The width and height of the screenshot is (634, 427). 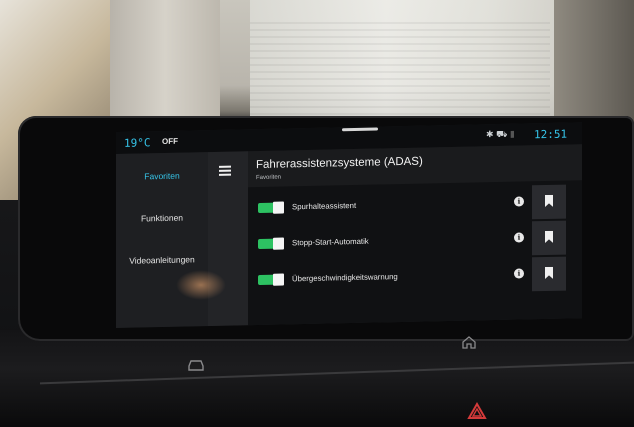 What do you see at coordinates (512, 133) in the screenshot?
I see `signal-icon: ▮` at bounding box center [512, 133].